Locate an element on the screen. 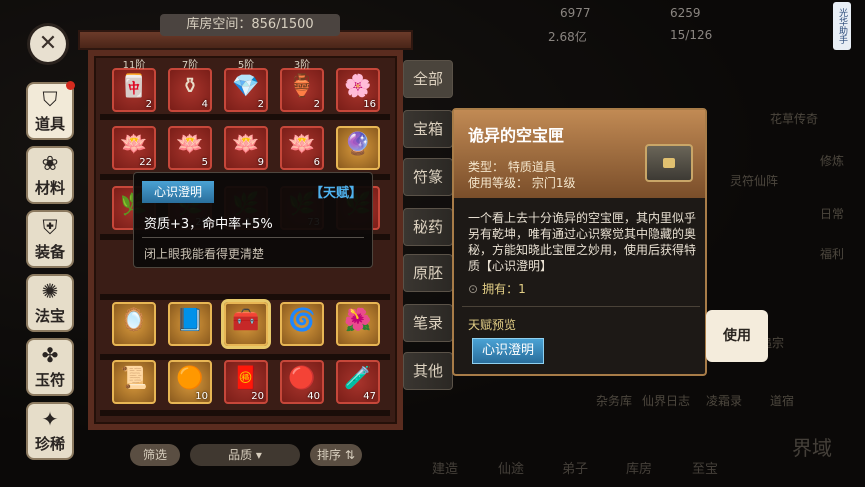 Image resolution: width=865 pixels, height=487 pixels. item-count: 22 is located at coordinates (145, 162).